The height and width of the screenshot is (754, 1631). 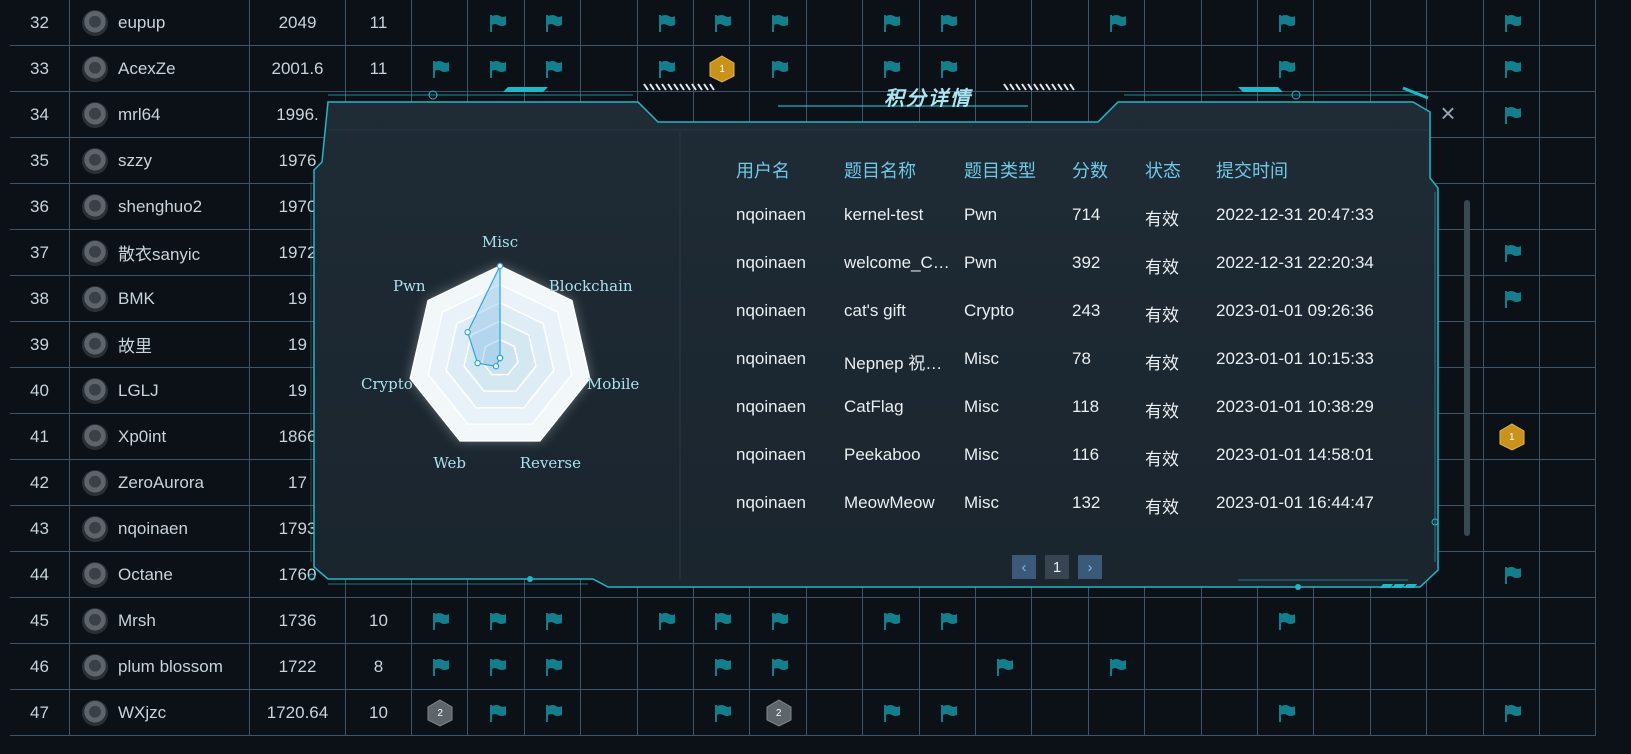 What do you see at coordinates (1467, 368) in the screenshot?
I see `table-scrollbar` at bounding box center [1467, 368].